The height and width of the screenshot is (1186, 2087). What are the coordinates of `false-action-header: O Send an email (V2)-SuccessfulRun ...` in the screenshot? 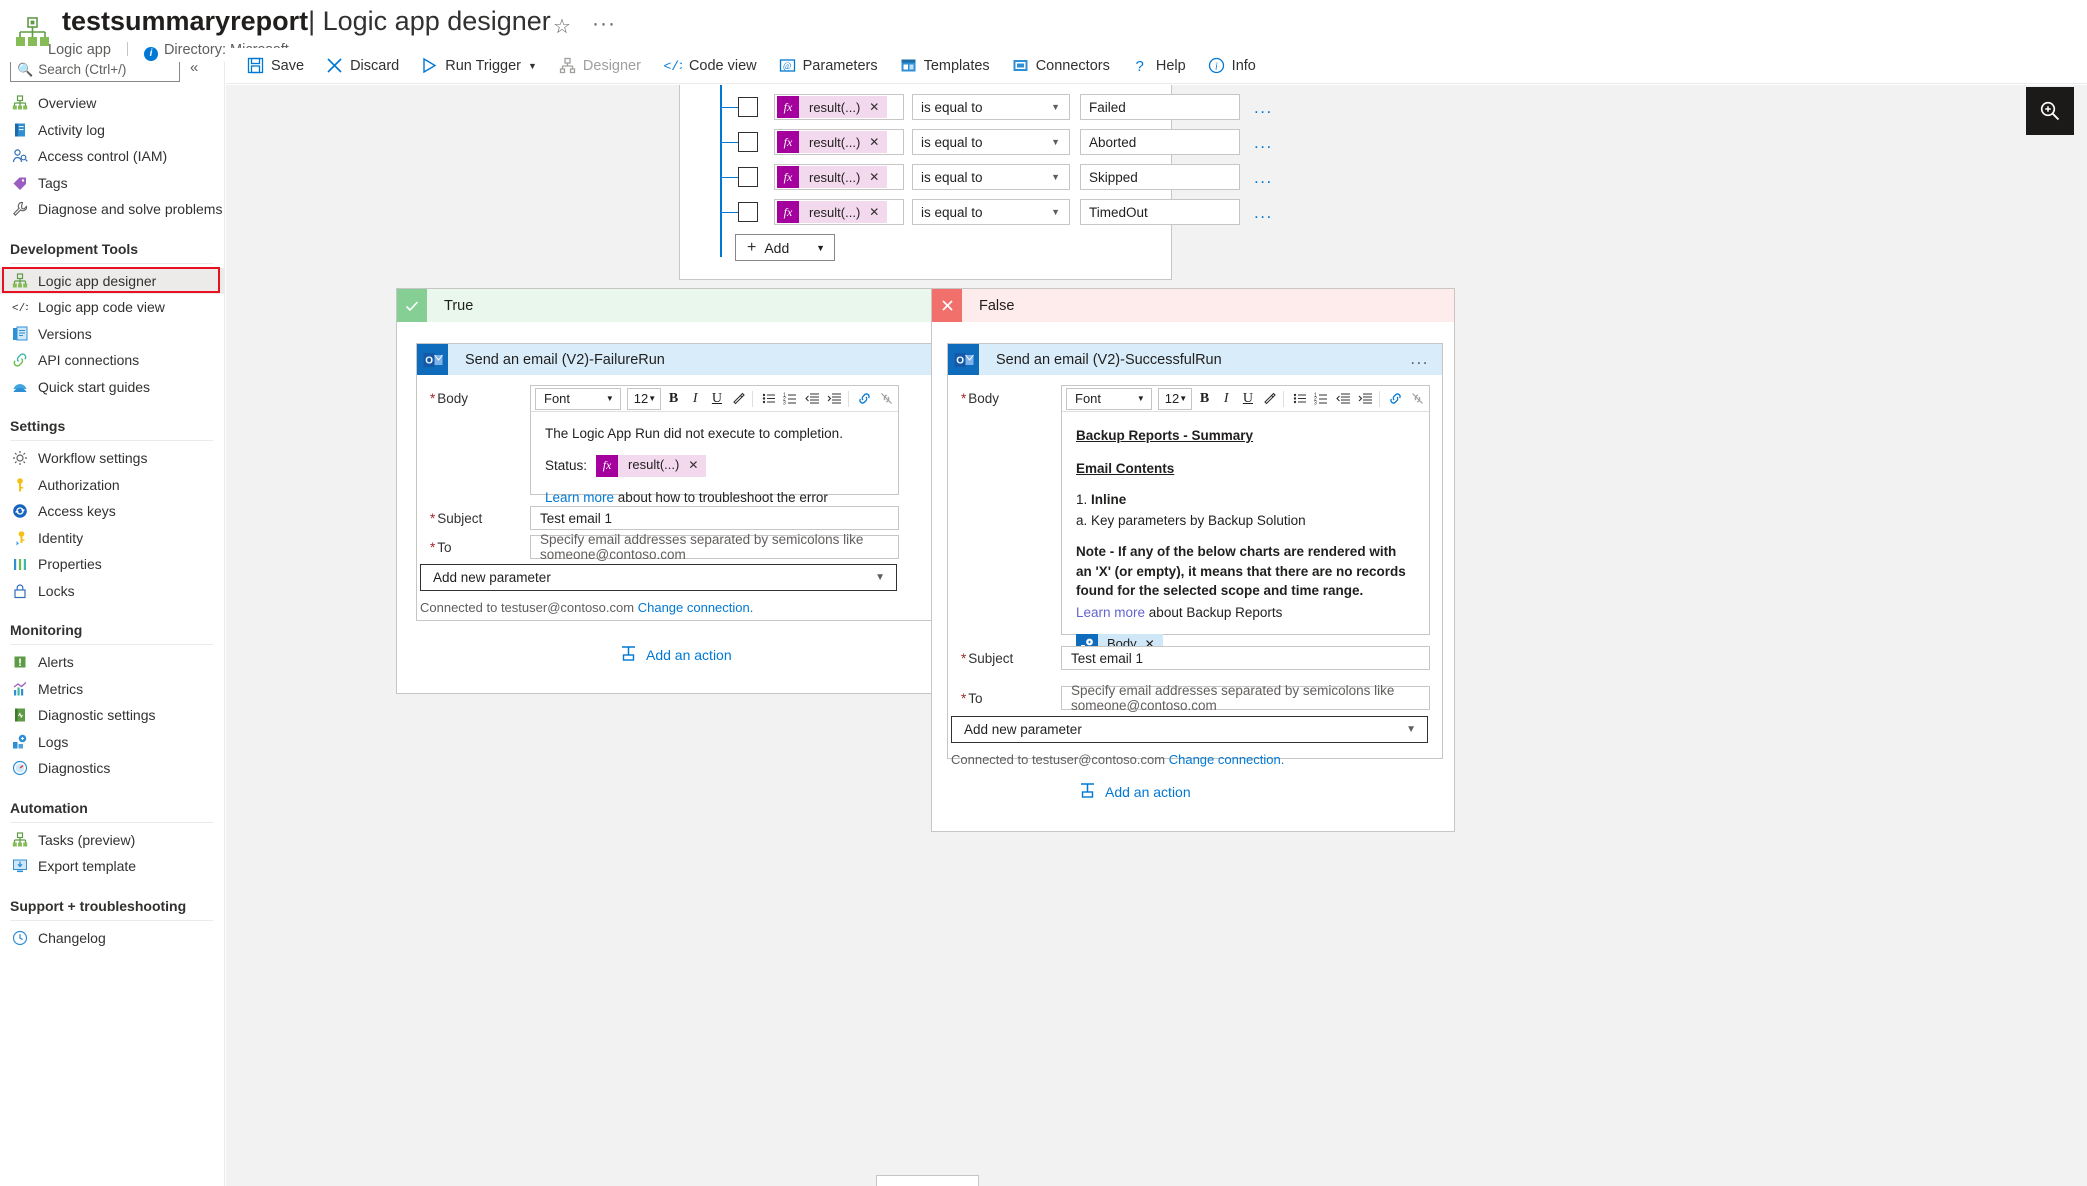 It's located at (1195, 359).